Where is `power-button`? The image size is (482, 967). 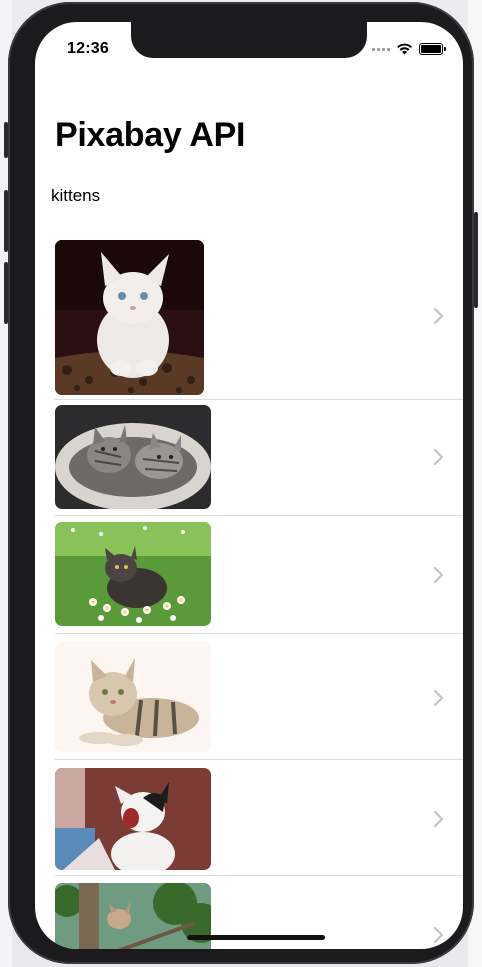 power-button is located at coordinates (476, 260).